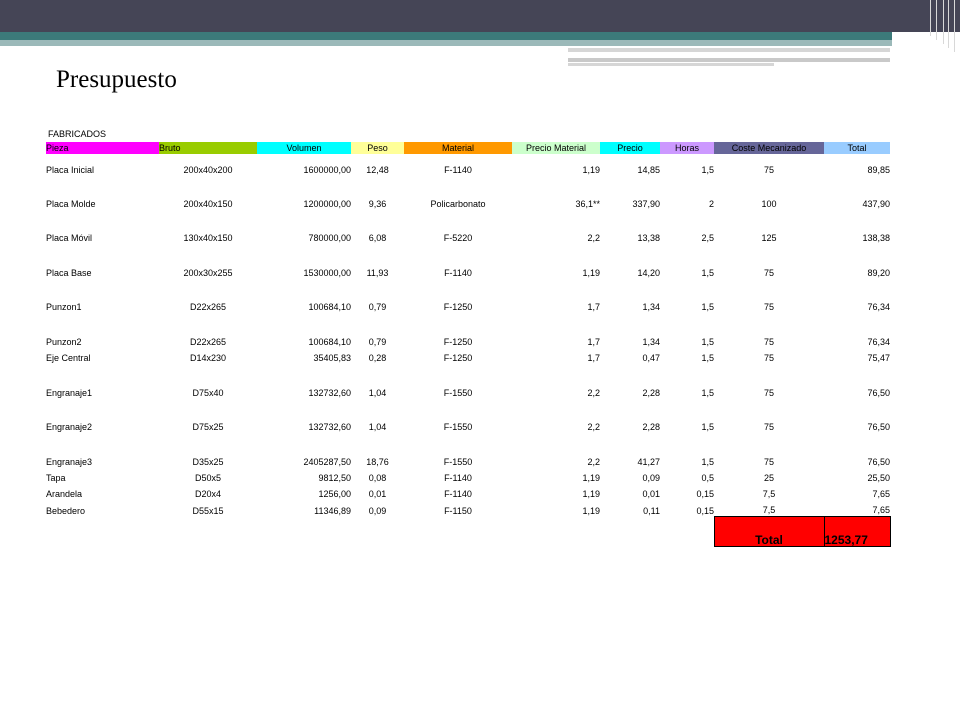 This screenshot has height=720, width=960. I want to click on table-cell: 437,90, so click(876, 204).